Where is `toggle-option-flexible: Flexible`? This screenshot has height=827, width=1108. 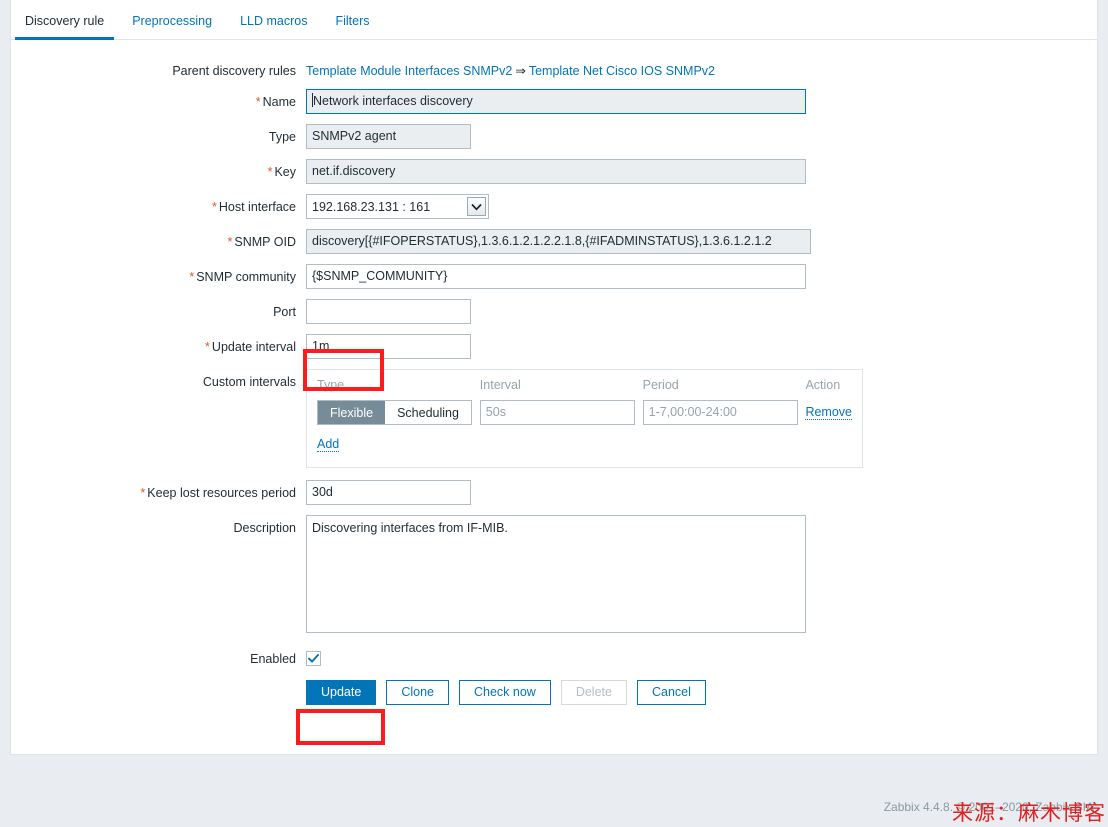 toggle-option-flexible: Flexible is located at coordinates (352, 412).